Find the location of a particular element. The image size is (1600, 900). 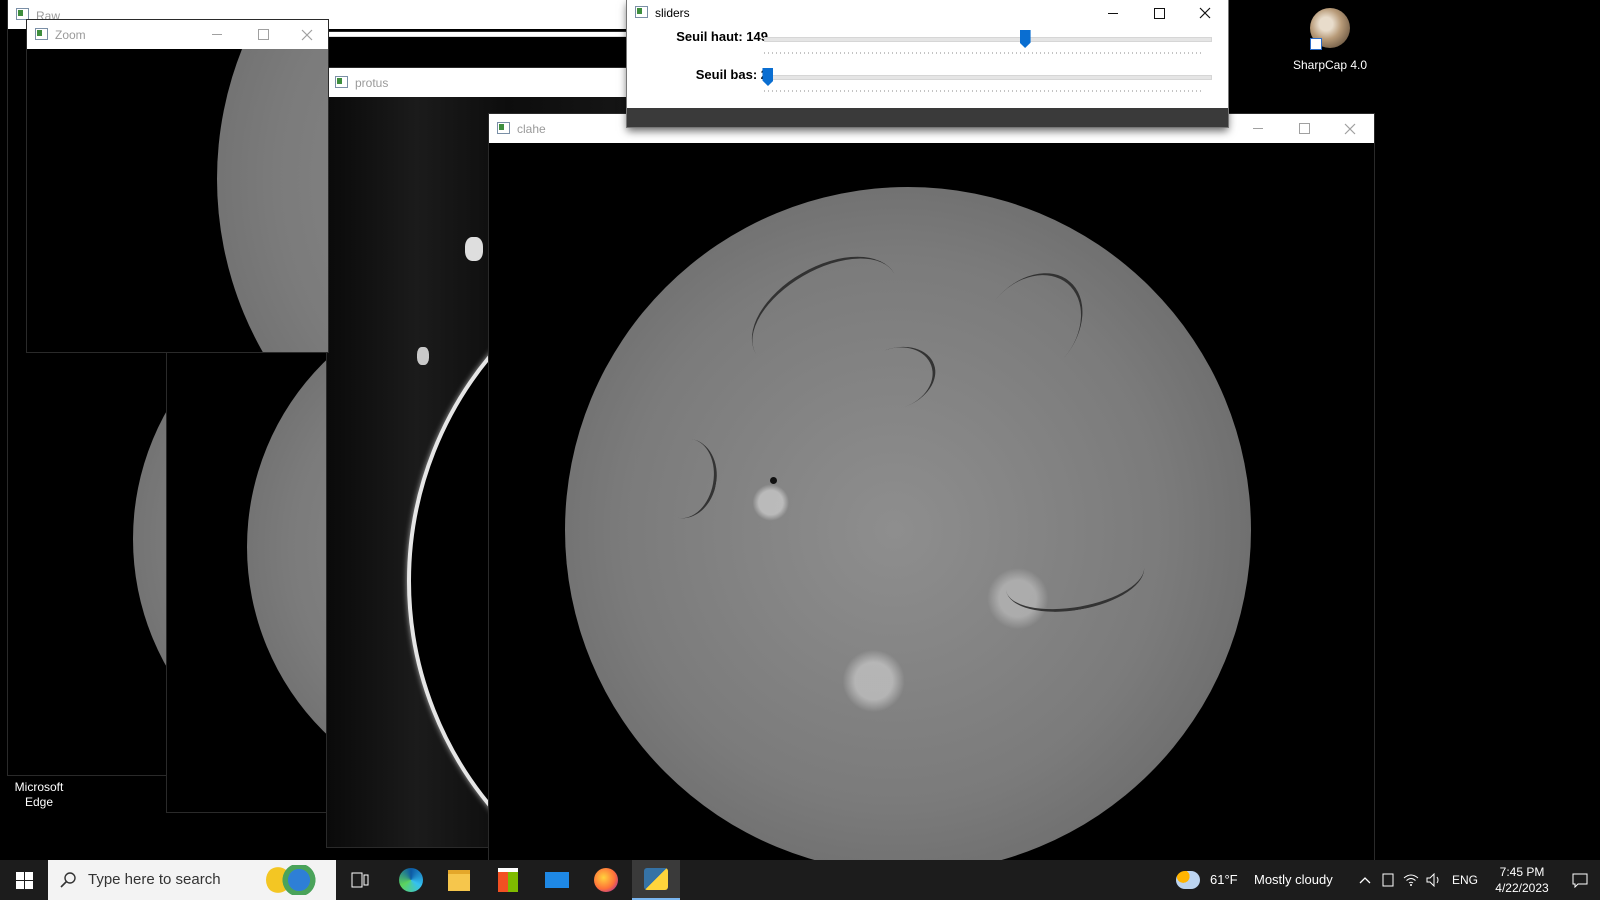

show-hidden-icons-button is located at coordinates (1365, 880).